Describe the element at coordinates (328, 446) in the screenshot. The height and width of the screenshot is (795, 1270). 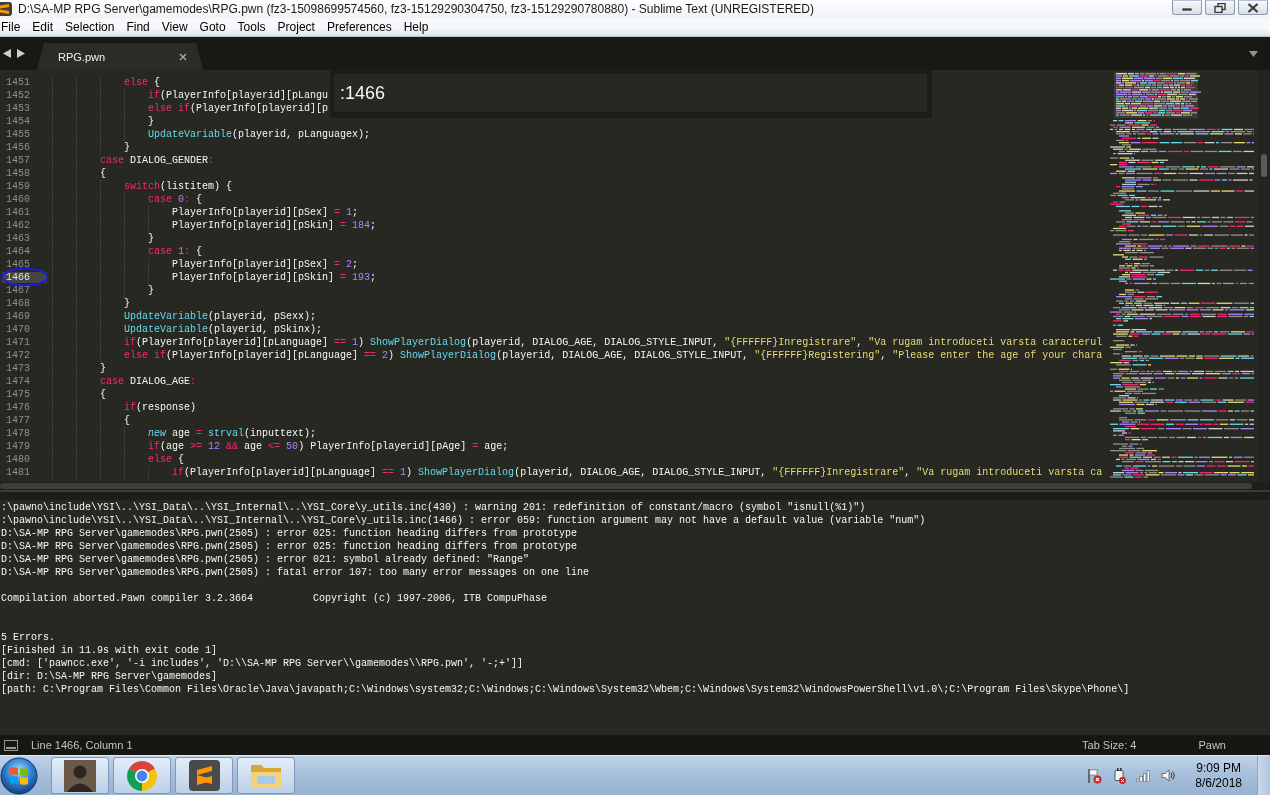
I see `code-line: if(age >= 12 && age <= 50) PlayerInfo[playerid][pAge] = age;` at that location.